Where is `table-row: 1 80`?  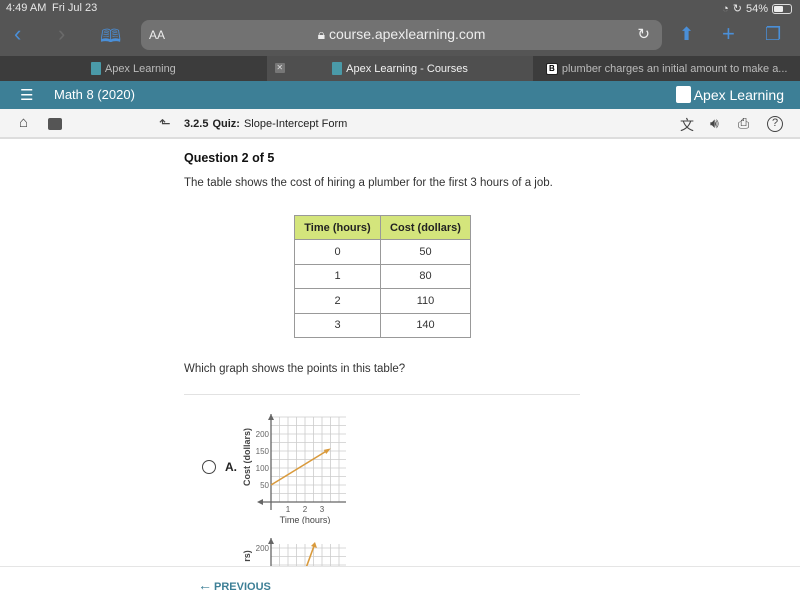 table-row: 1 80 is located at coordinates (382, 276).